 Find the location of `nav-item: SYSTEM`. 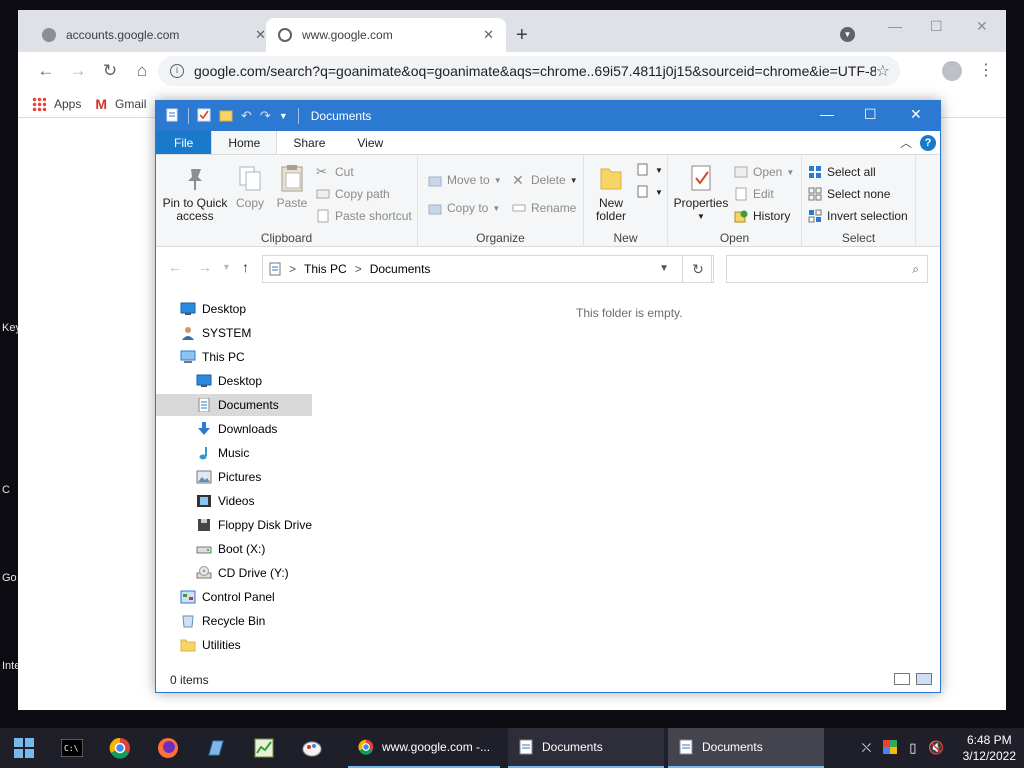

nav-item: SYSTEM is located at coordinates (234, 333).